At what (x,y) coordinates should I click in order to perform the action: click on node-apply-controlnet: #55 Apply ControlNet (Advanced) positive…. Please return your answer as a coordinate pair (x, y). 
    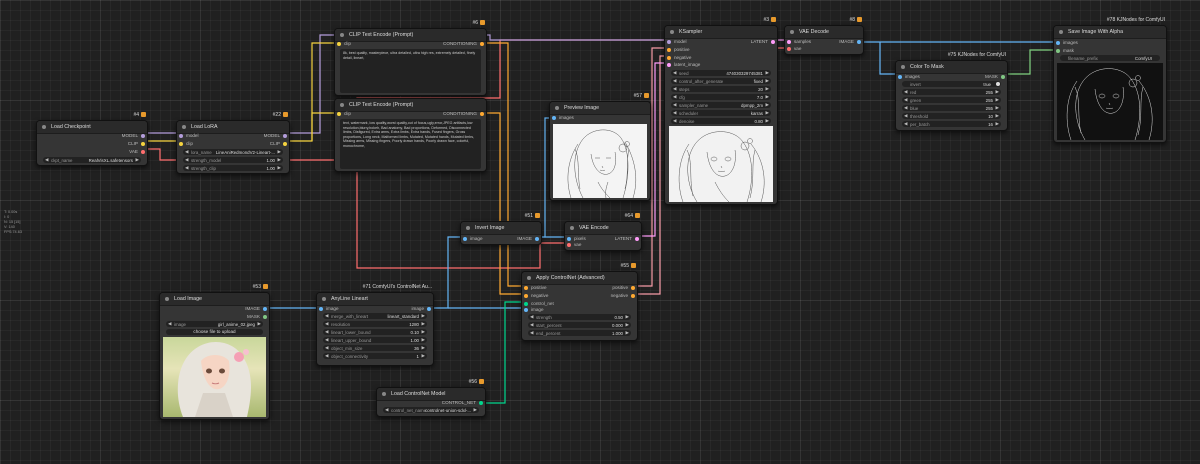
    Looking at the image, I should click on (579, 302).